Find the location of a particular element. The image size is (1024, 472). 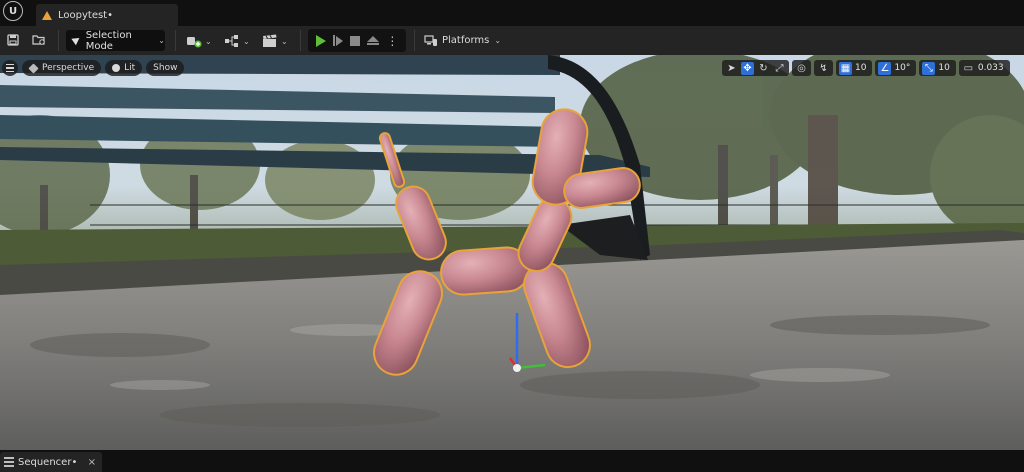

hamburger-icon is located at coordinates (10, 68).